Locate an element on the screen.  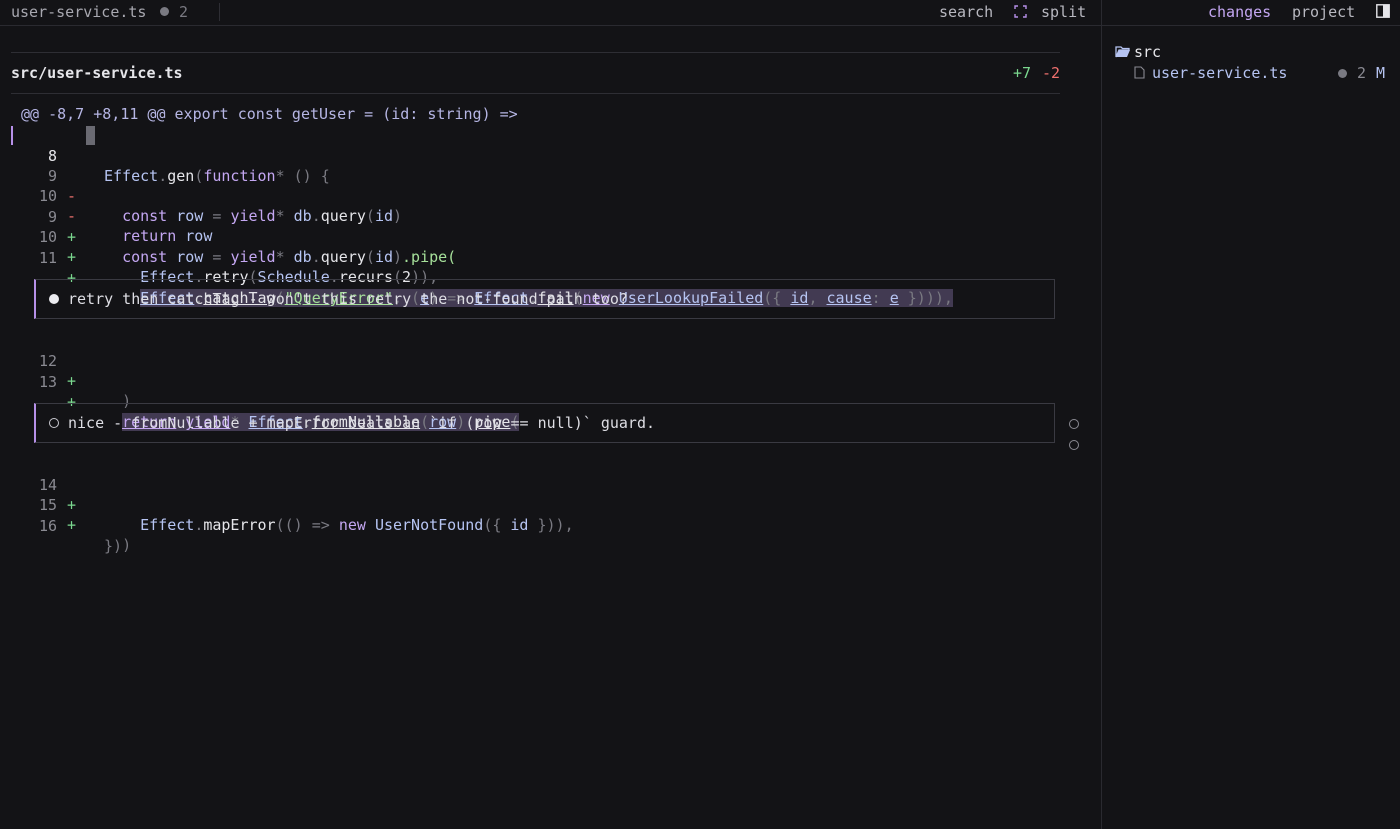
modified-dot-icon is located at coordinates (164, 11).